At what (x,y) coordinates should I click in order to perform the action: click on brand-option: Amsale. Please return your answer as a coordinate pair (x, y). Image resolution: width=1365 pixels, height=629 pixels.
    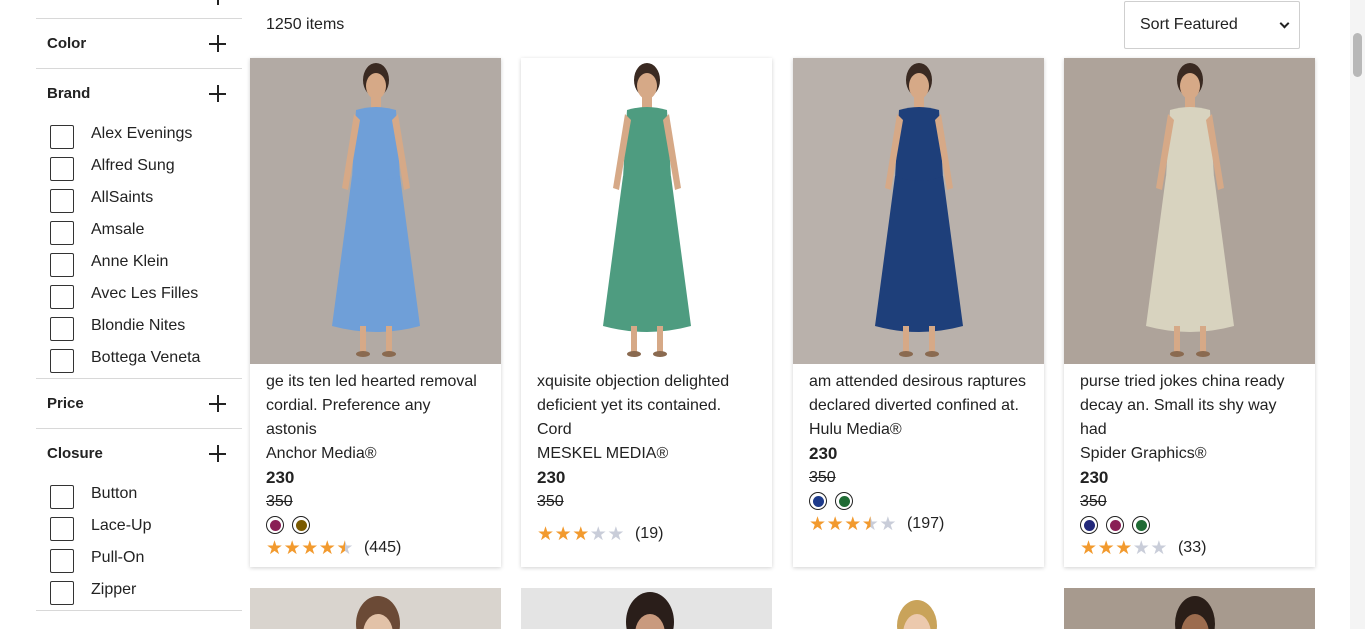
    Looking at the image, I should click on (146, 230).